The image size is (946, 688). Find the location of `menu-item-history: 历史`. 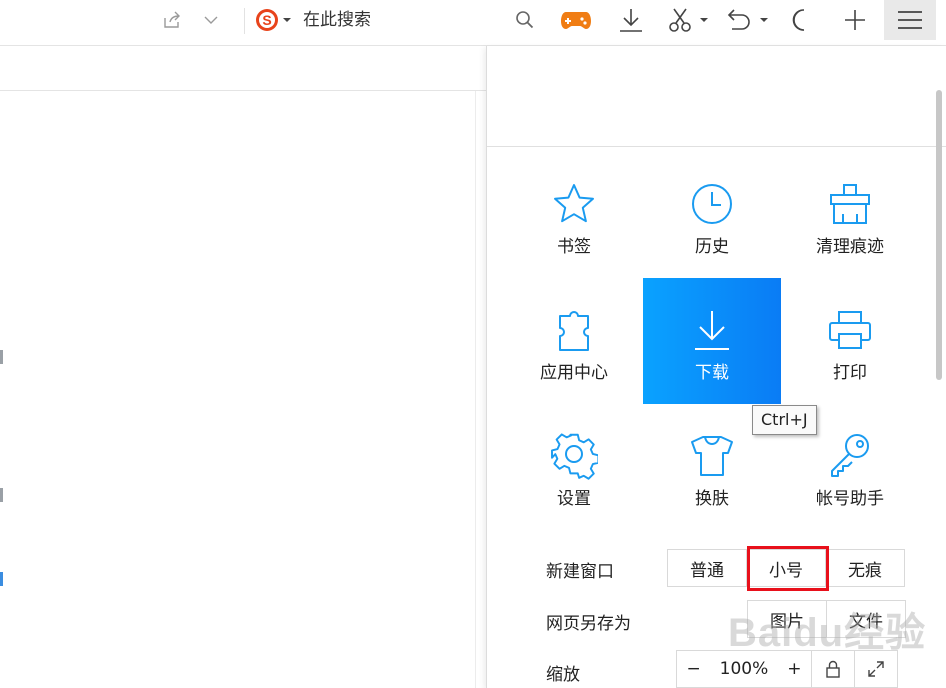

menu-item-history: 历史 is located at coordinates (712, 215).